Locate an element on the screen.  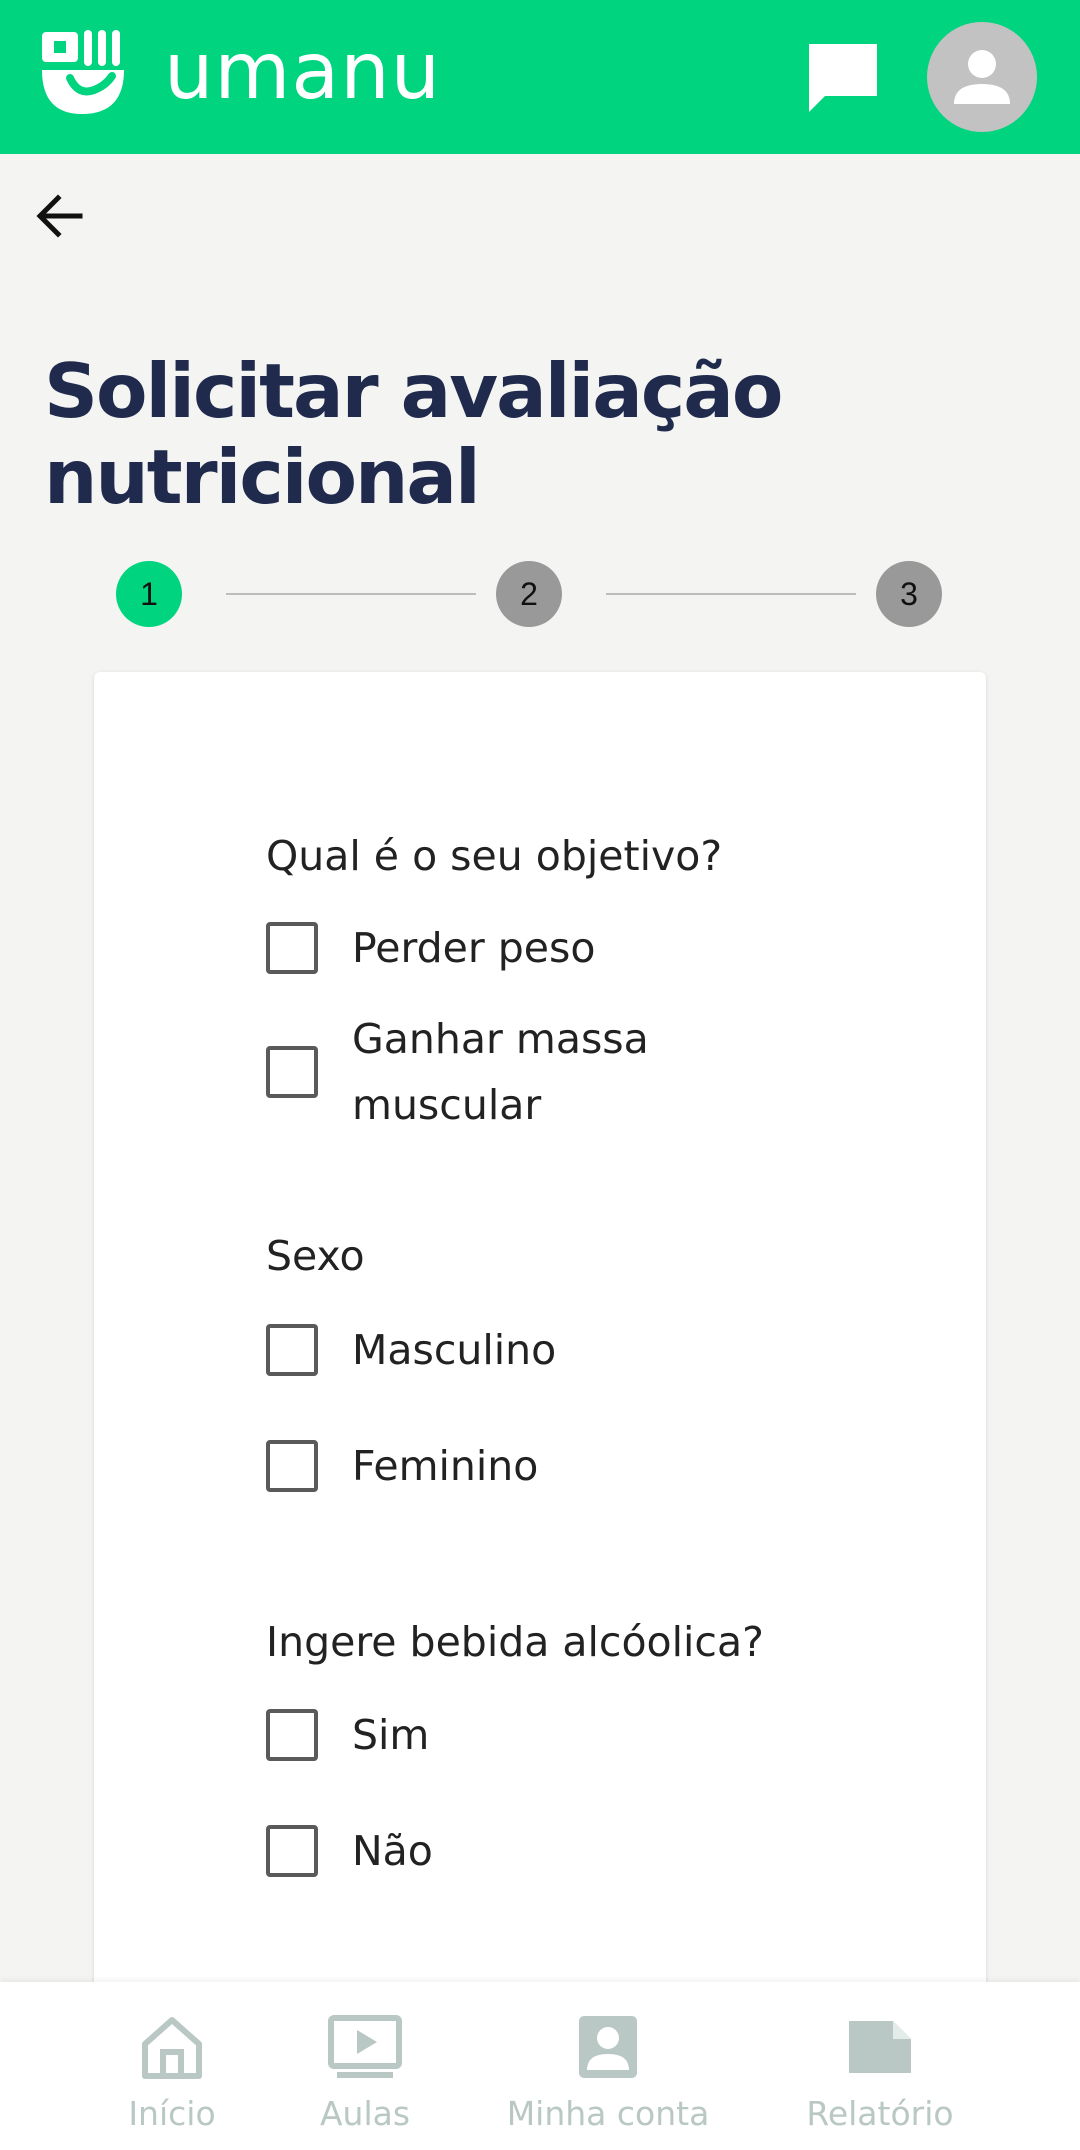
option-label: Sim is located at coordinates (391, 1735).